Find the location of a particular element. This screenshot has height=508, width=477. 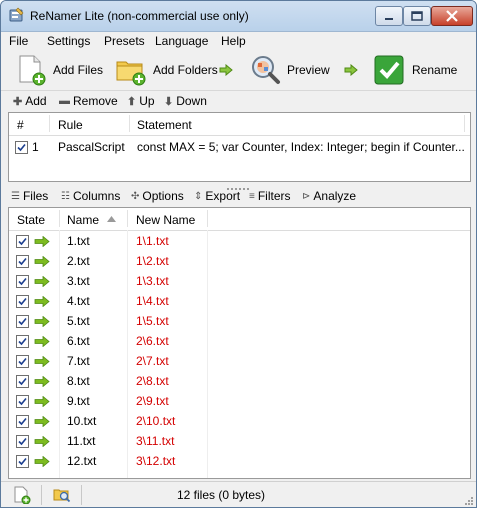

add-rule-button: ✚ Add is located at coordinates (30, 101).